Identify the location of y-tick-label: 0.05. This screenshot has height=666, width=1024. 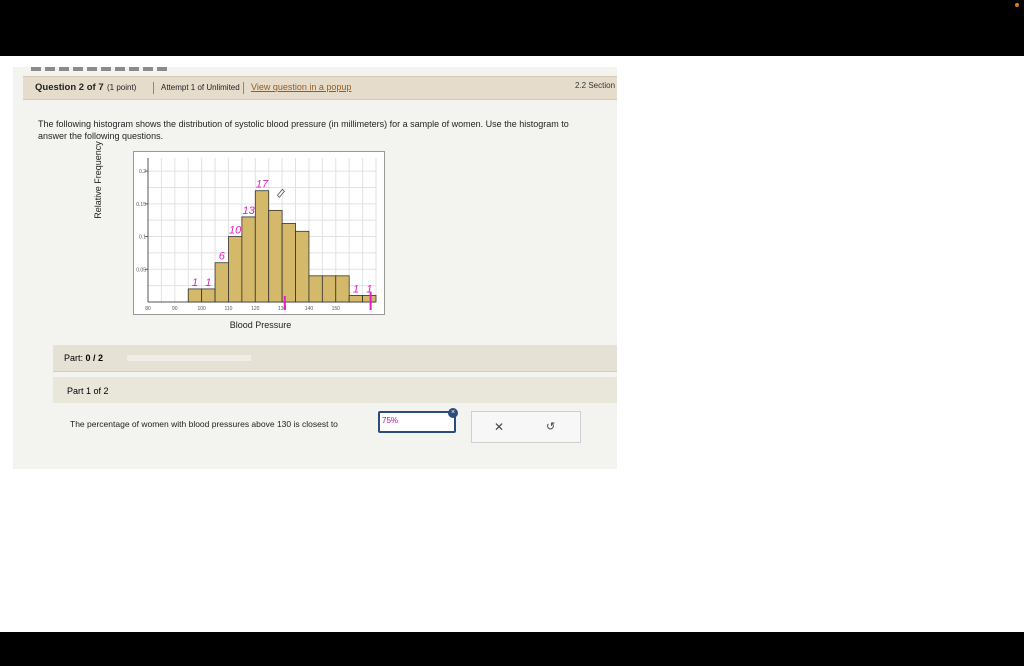
(141, 270).